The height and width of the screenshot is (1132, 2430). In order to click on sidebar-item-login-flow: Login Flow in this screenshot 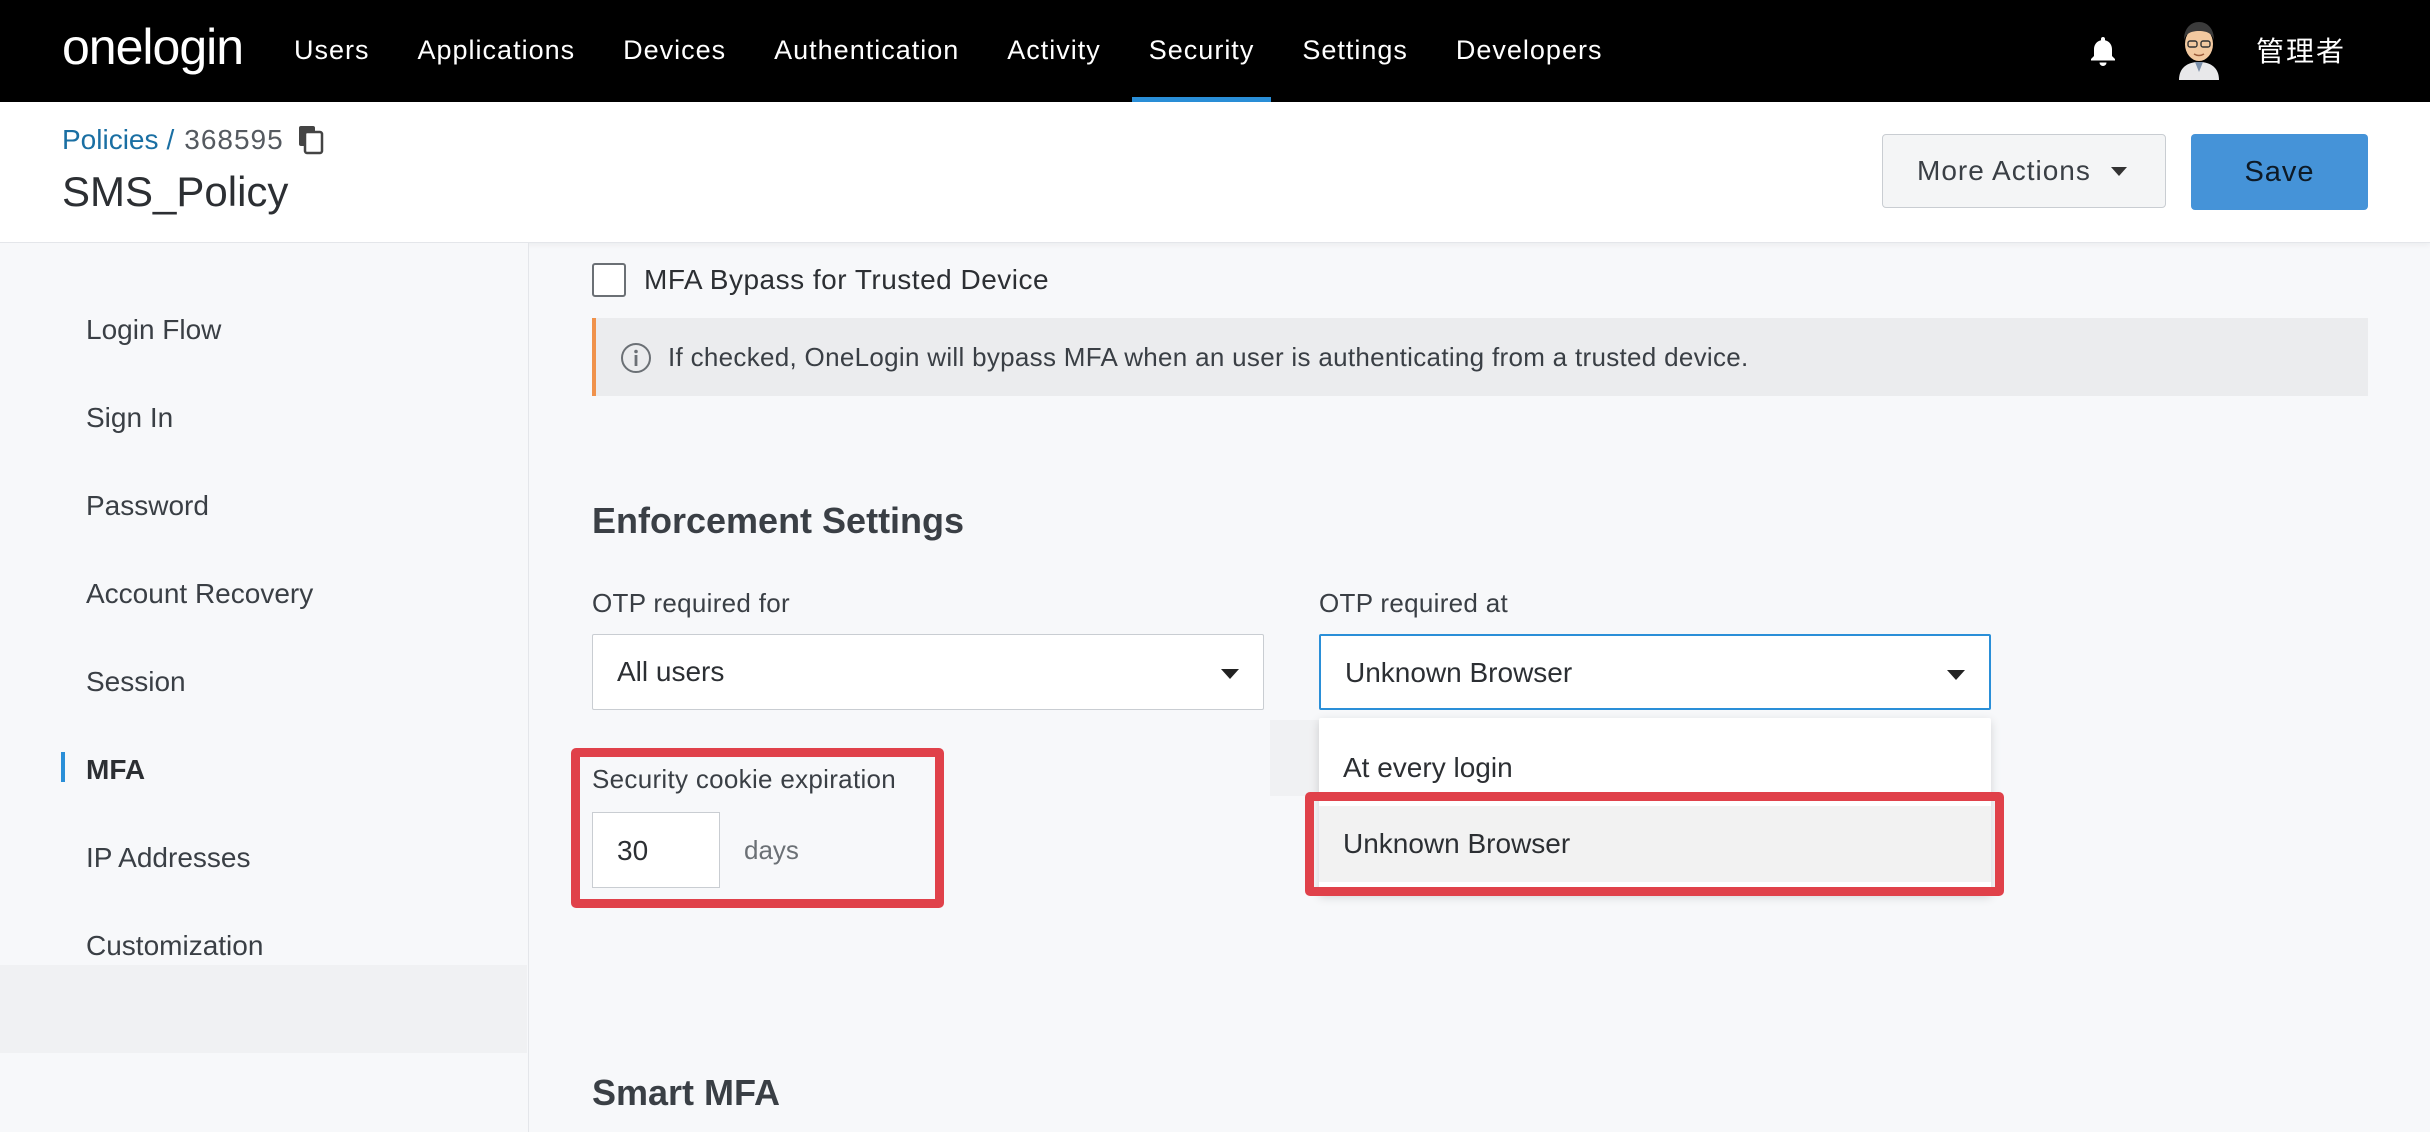, I will do `click(153, 330)`.